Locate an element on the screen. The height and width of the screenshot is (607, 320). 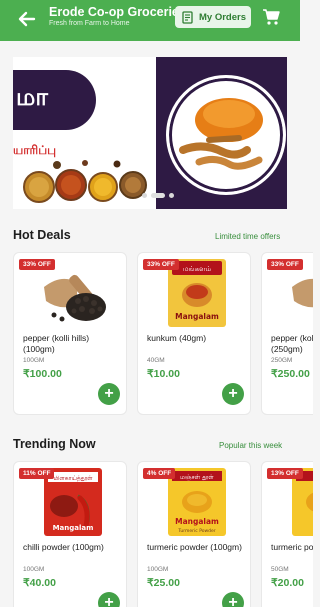
pack-tamil-text: மஞ்சள் தூள் is located at coordinates (197, 477).